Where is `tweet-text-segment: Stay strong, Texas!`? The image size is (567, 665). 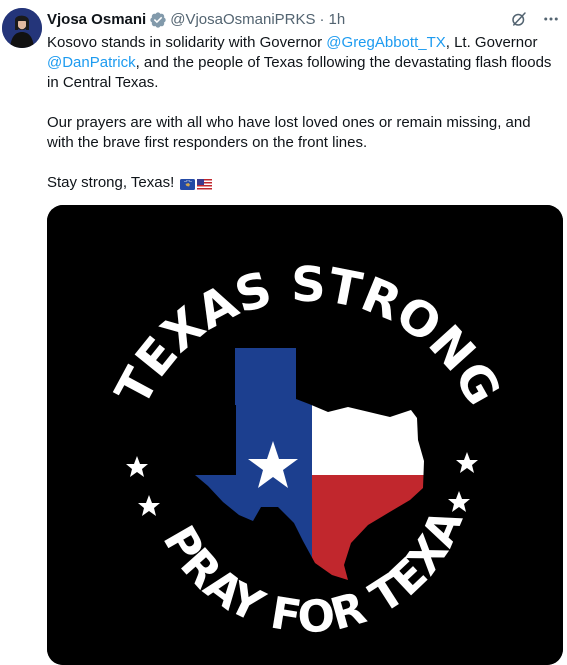
tweet-text-segment: Stay strong, Texas! is located at coordinates (113, 182).